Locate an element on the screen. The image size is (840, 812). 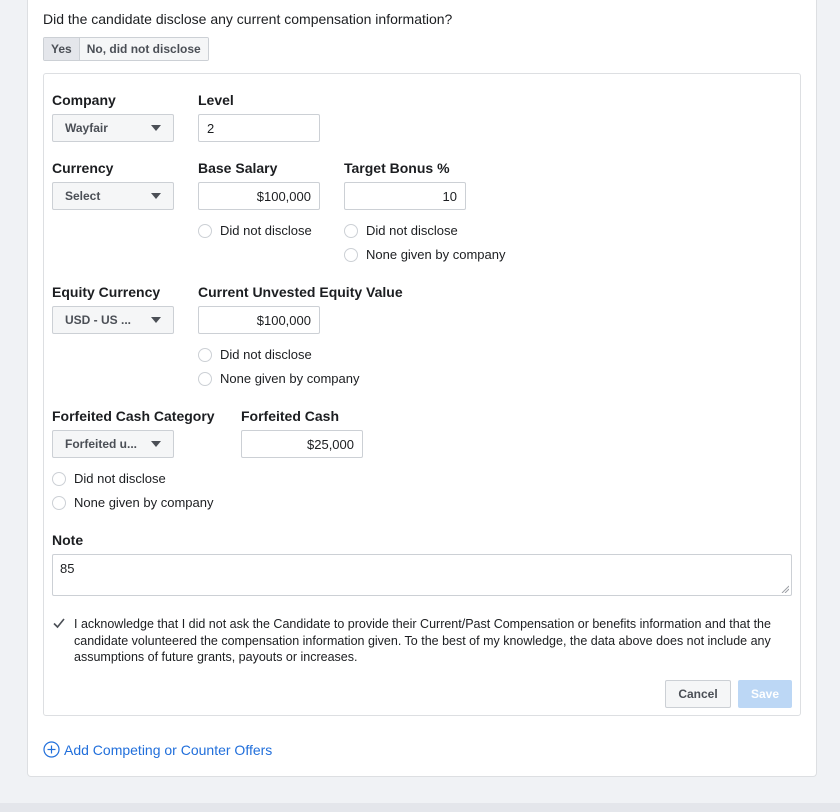
disclose-toggle: Yes No, did not disclose is located at coordinates (126, 49).